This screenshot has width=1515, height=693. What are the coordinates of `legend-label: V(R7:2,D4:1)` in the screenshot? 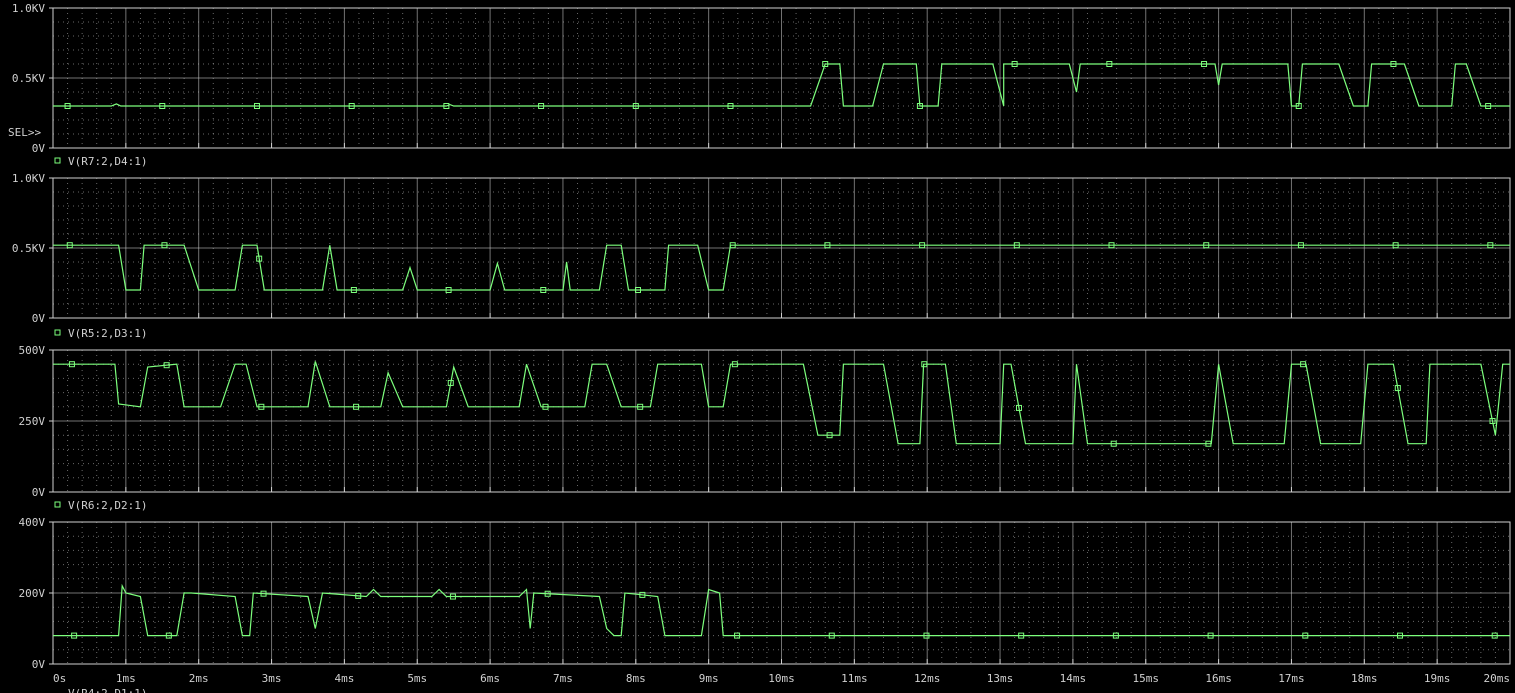 It's located at (107, 161).